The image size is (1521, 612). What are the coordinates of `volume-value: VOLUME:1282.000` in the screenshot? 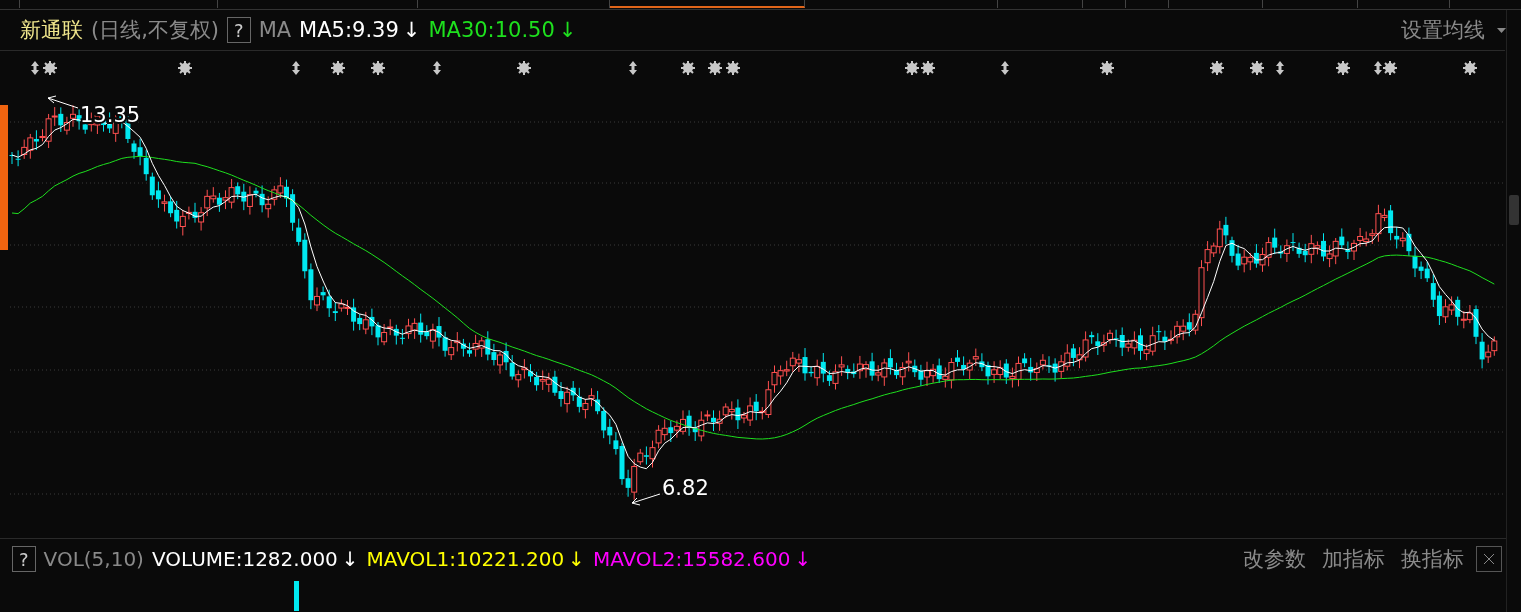 It's located at (244, 559).